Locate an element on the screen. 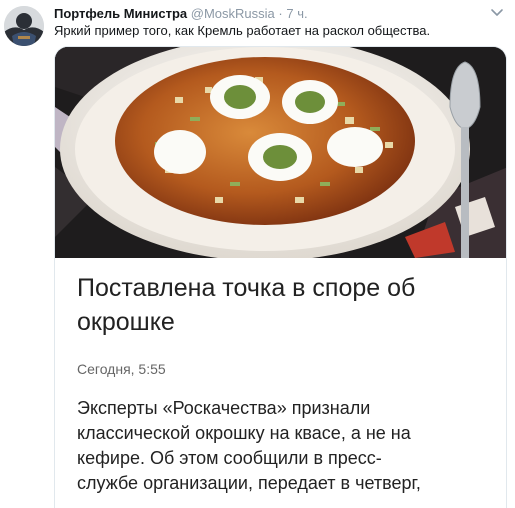  timestamp: 7 ч. is located at coordinates (296, 13).